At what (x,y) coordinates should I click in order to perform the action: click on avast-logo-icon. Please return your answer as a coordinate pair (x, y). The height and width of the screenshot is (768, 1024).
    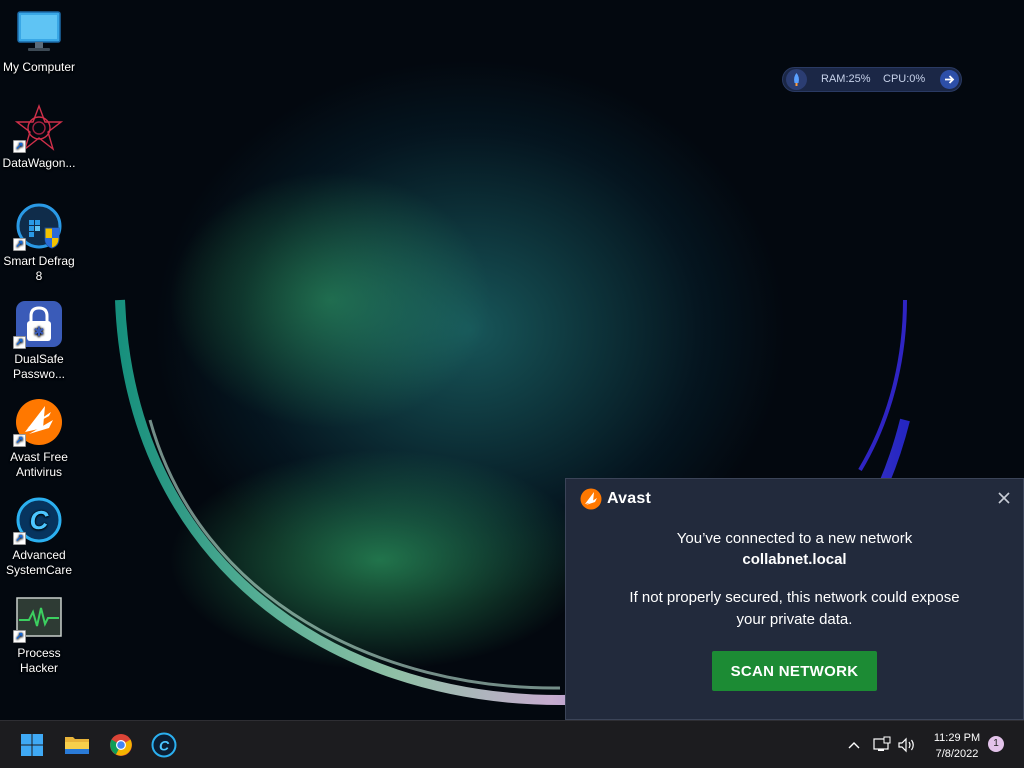
    Looking at the image, I should click on (591, 499).